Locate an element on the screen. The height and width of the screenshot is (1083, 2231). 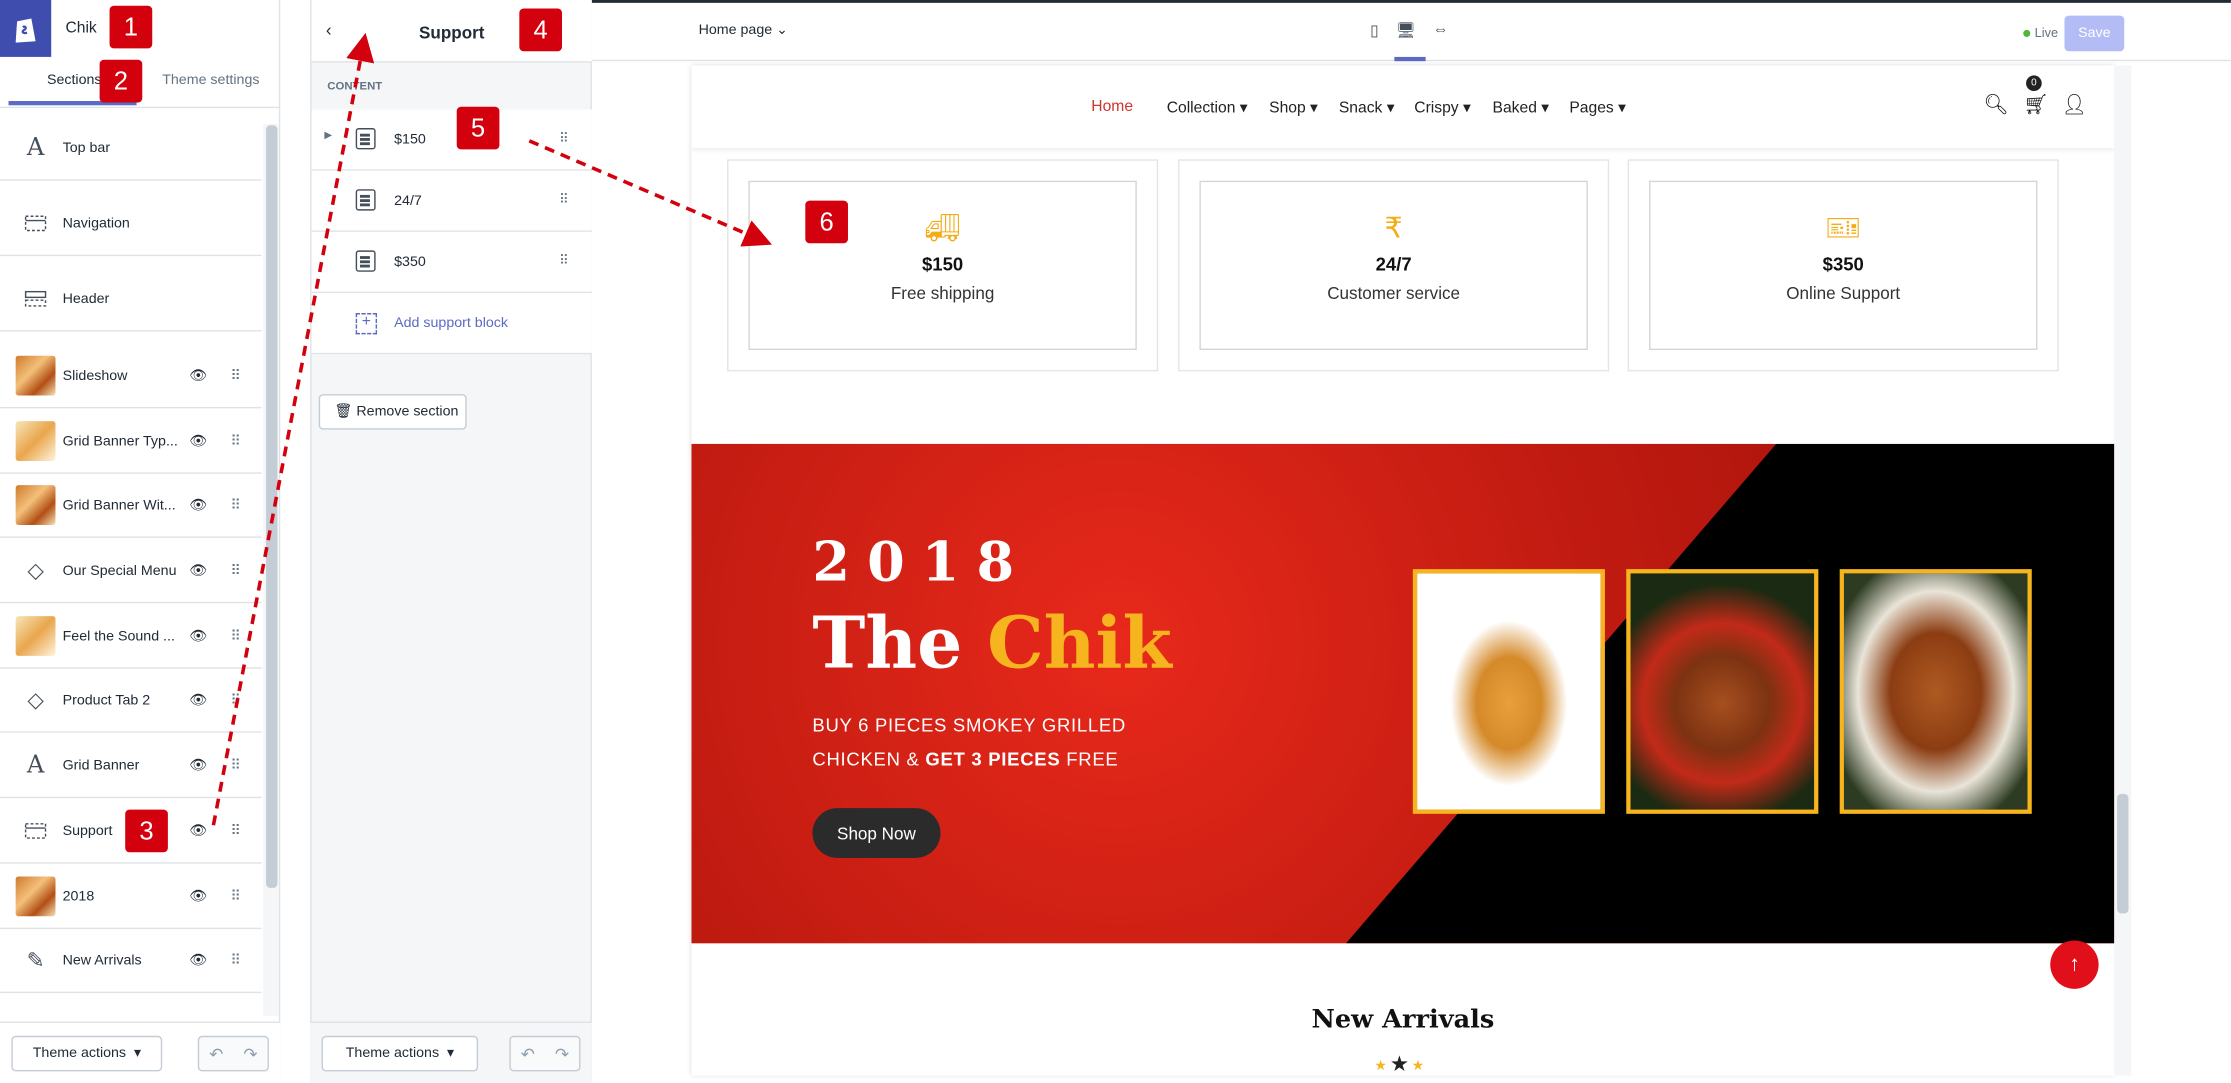
section-item-new-arrivals: ✎ New Arrivals 👁 ⠿ is located at coordinates (131, 961).